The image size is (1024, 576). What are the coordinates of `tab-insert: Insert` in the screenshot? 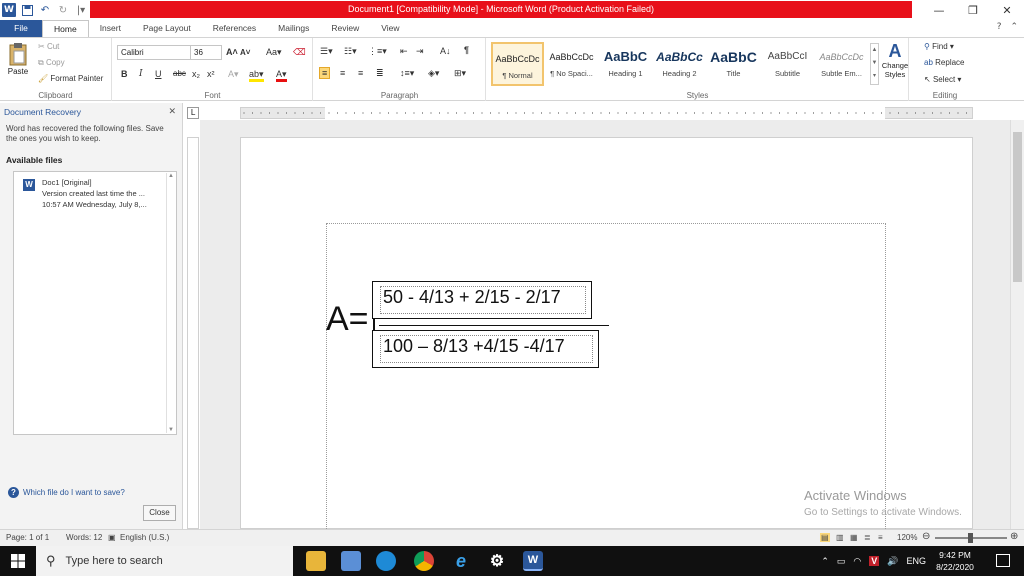 It's located at (110, 28).